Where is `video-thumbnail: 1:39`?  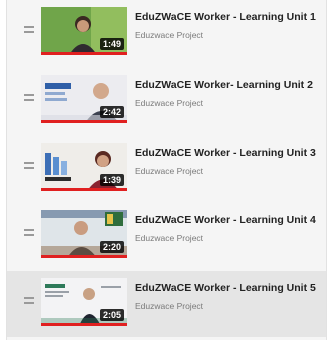 video-thumbnail: 1:39 is located at coordinates (84, 167).